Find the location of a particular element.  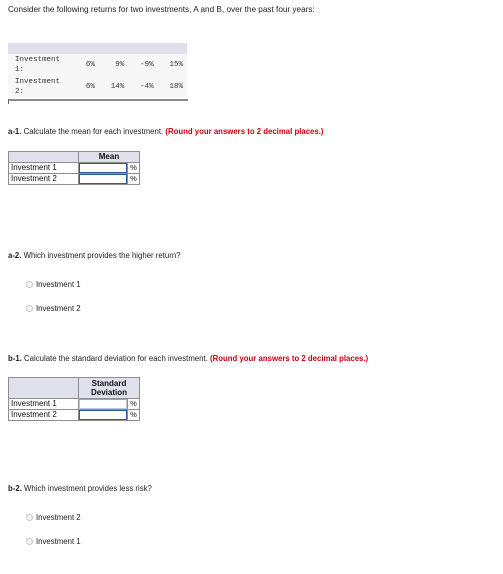

row-label: Investment 1: is located at coordinates (42, 65).